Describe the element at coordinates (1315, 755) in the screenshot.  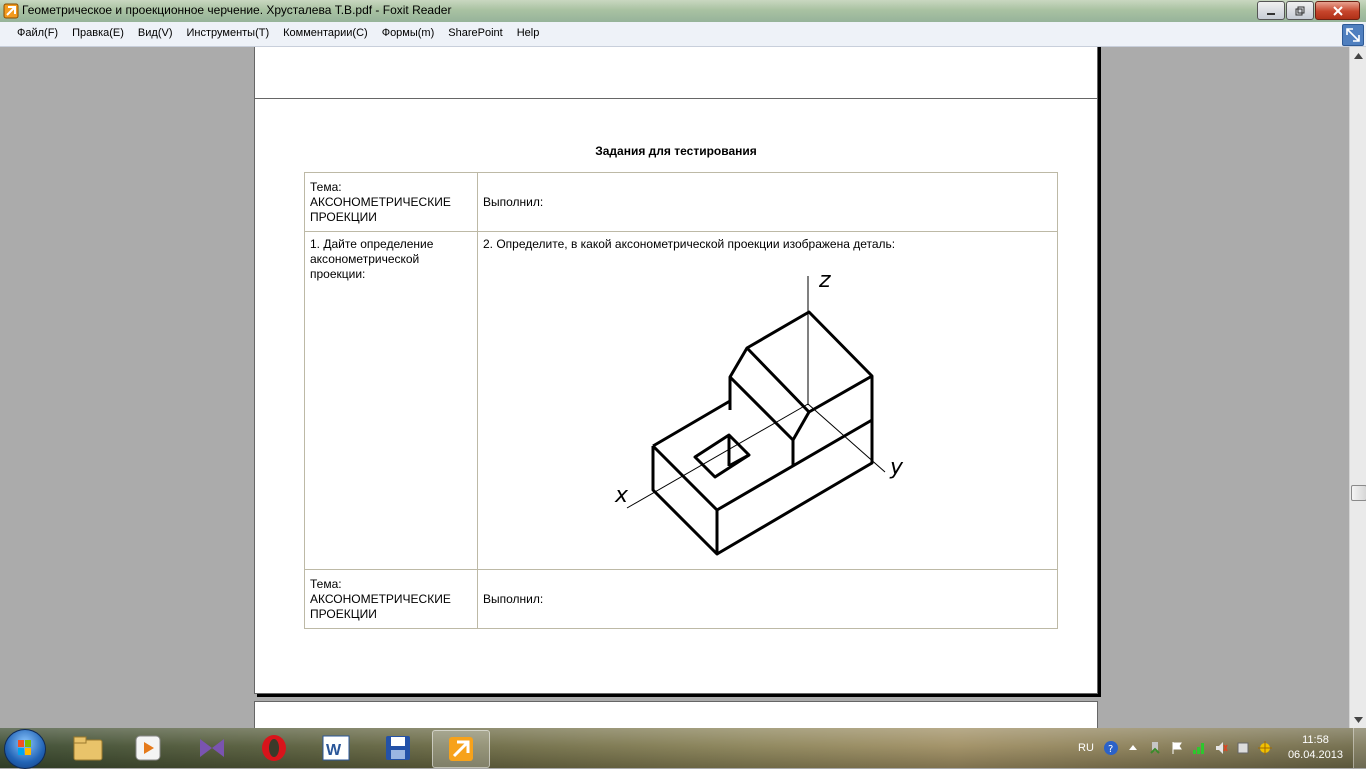
I see `clock-date: 06.04.2013` at that location.